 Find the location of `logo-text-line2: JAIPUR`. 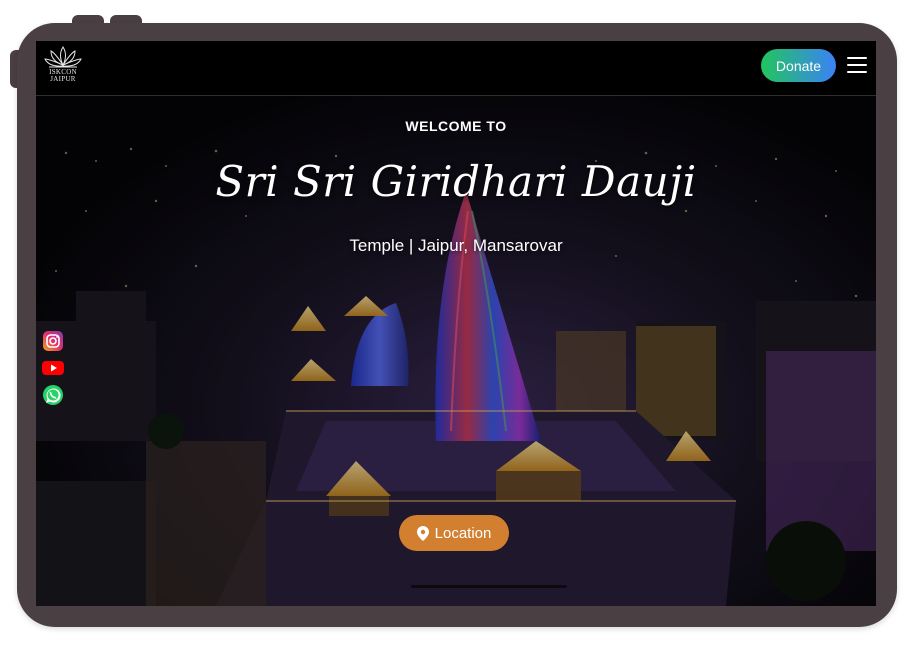

logo-text-line2: JAIPUR is located at coordinates (63, 79).